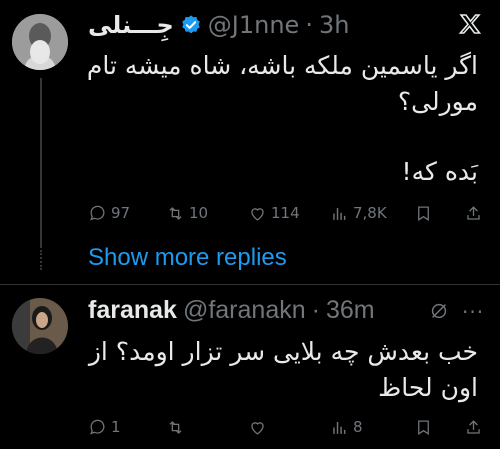 This screenshot has height=449, width=500. I want to click on reply-button: 1, so click(104, 427).